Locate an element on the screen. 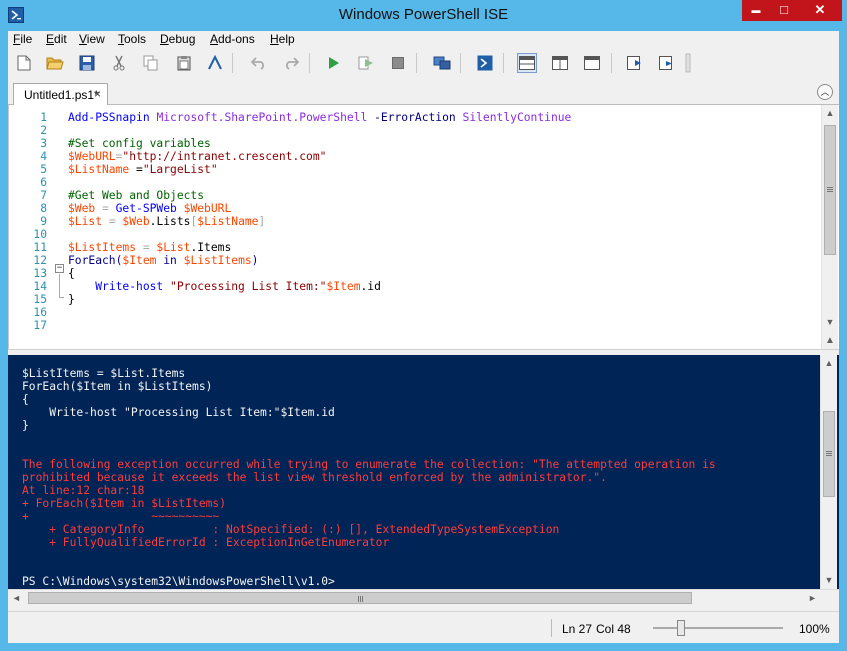 Image resolution: width=847 pixels, height=651 pixels. code-token: #Set config variables is located at coordinates (139, 143).